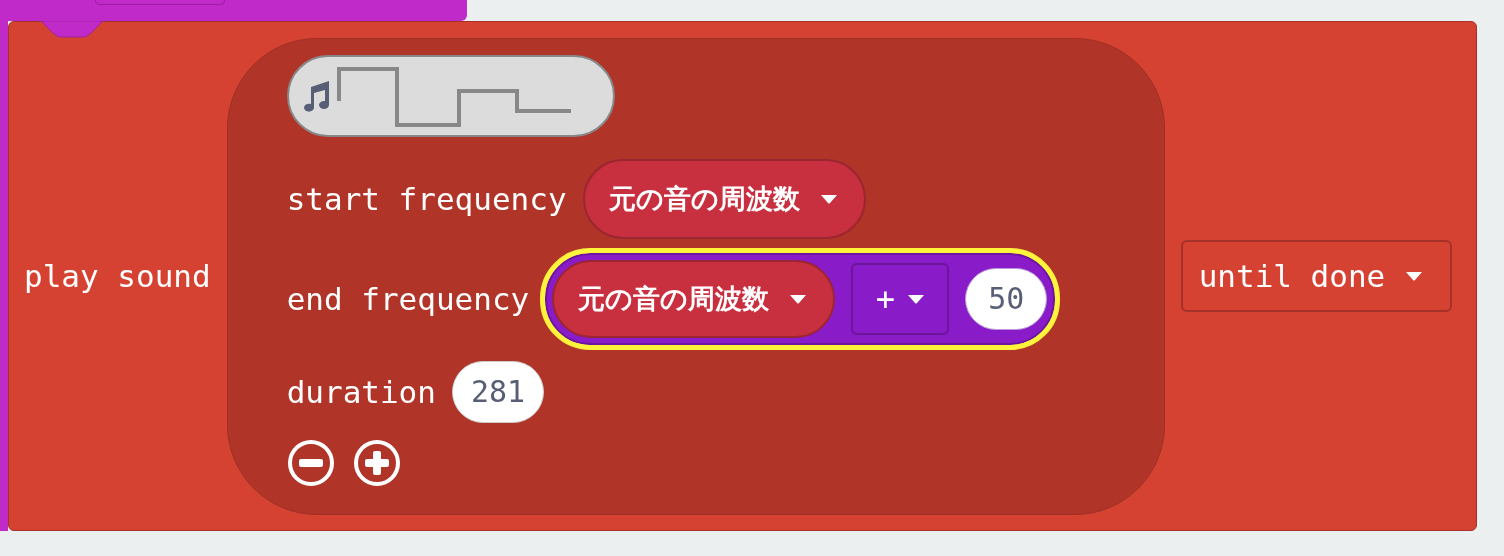 This screenshot has height=556, width=1504. What do you see at coordinates (498, 391) in the screenshot?
I see `number-field: 281` at bounding box center [498, 391].